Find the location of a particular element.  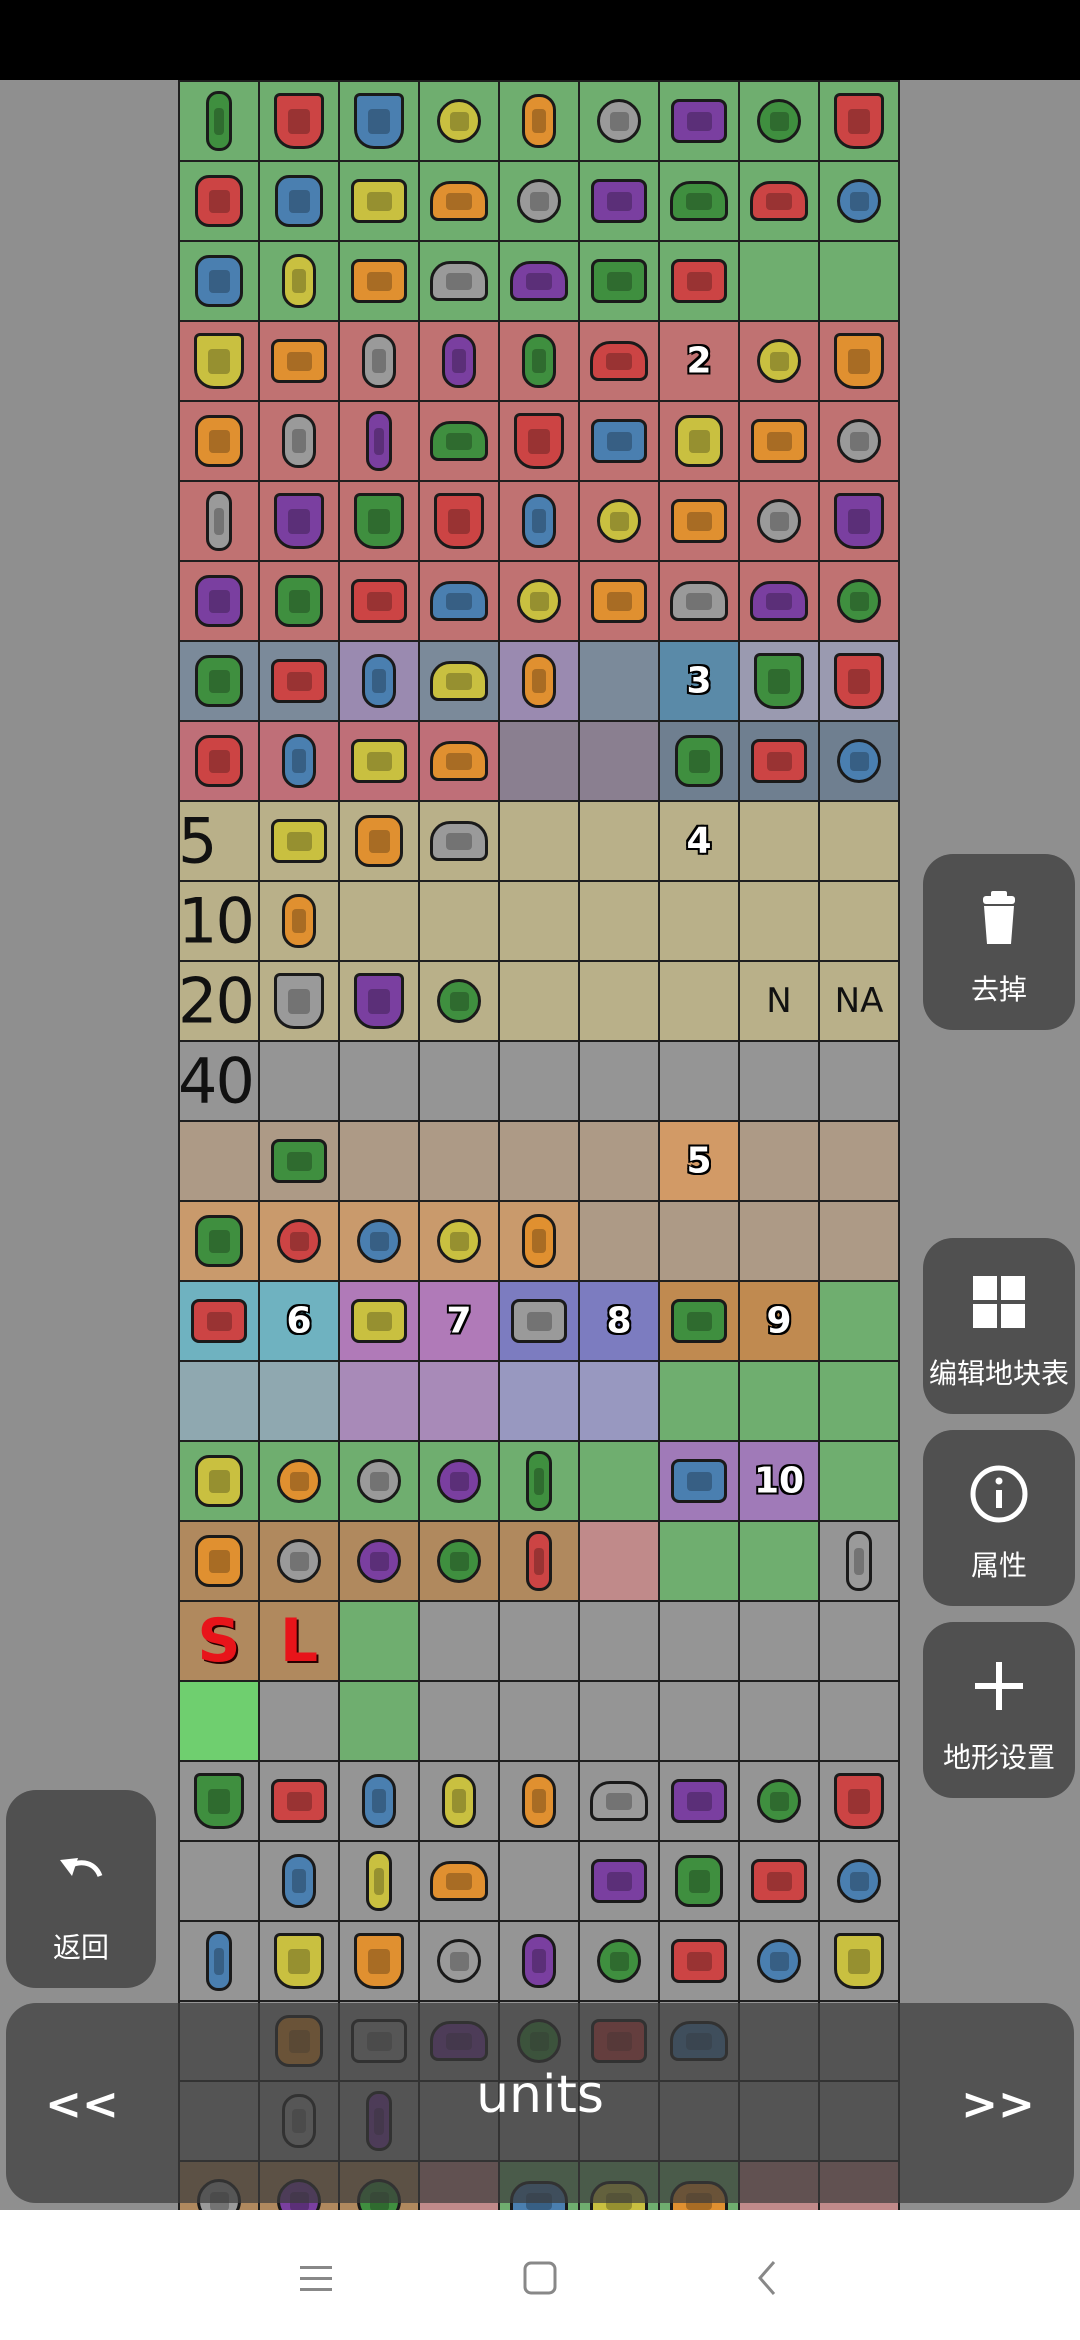

remove-button: 去掉 is located at coordinates (999, 942).